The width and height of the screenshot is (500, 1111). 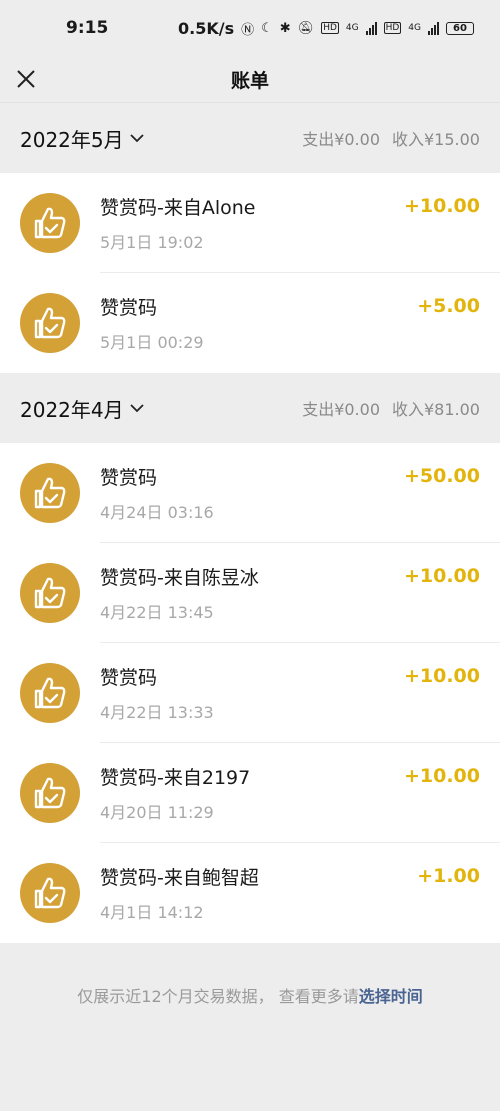 What do you see at coordinates (306, 28) in the screenshot?
I see `mute-icon: 🔕︎` at bounding box center [306, 28].